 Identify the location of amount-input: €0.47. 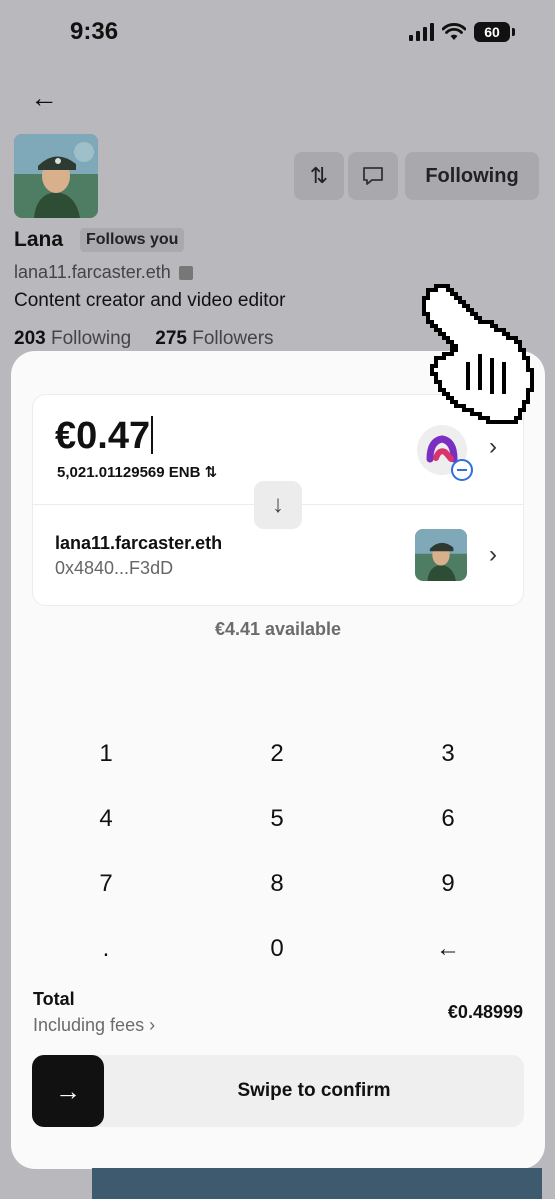
(104, 436).